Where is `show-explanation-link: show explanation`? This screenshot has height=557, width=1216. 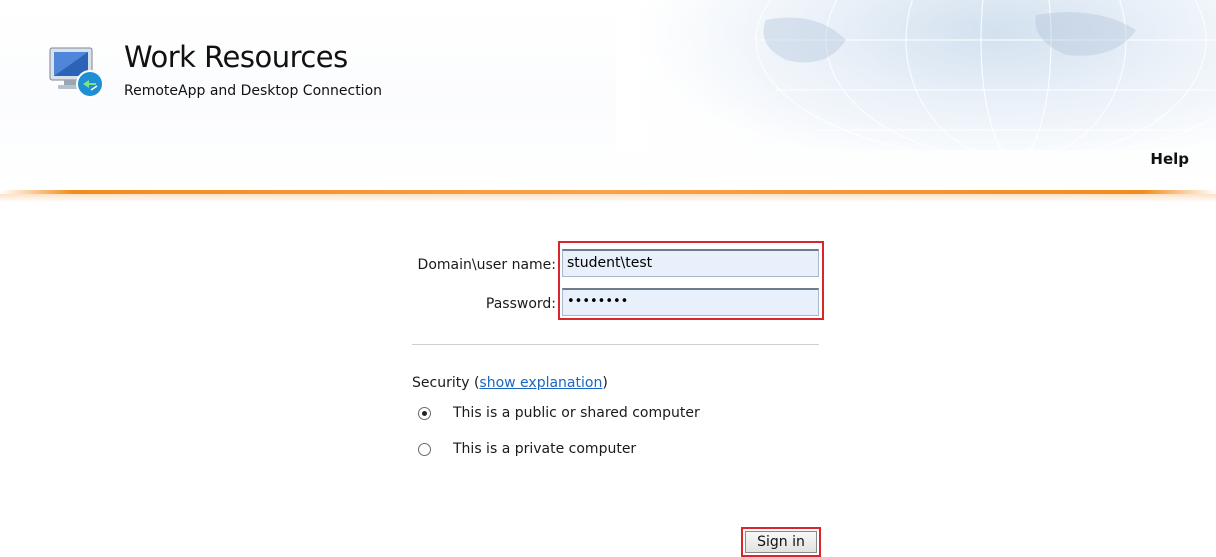
show-explanation-link: show explanation is located at coordinates (540, 383).